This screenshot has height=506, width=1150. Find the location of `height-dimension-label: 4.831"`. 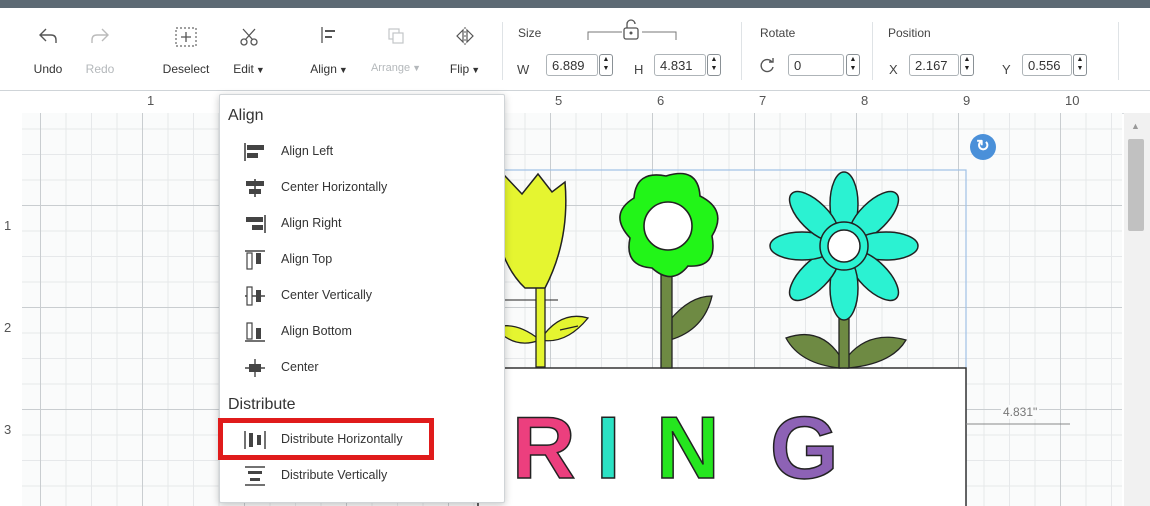

height-dimension-label: 4.831" is located at coordinates (1020, 412).